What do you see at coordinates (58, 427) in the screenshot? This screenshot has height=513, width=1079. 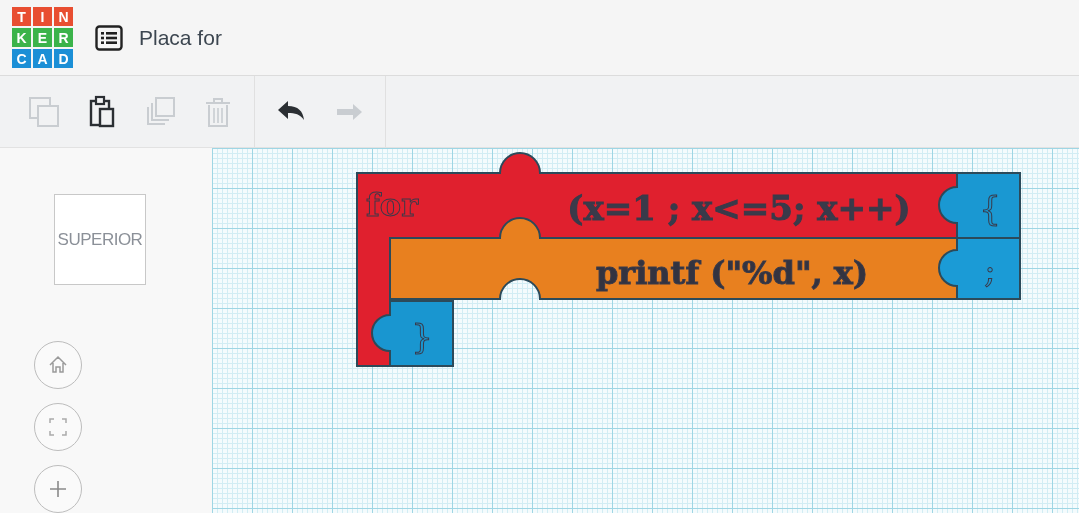 I see `fit-view-button` at bounding box center [58, 427].